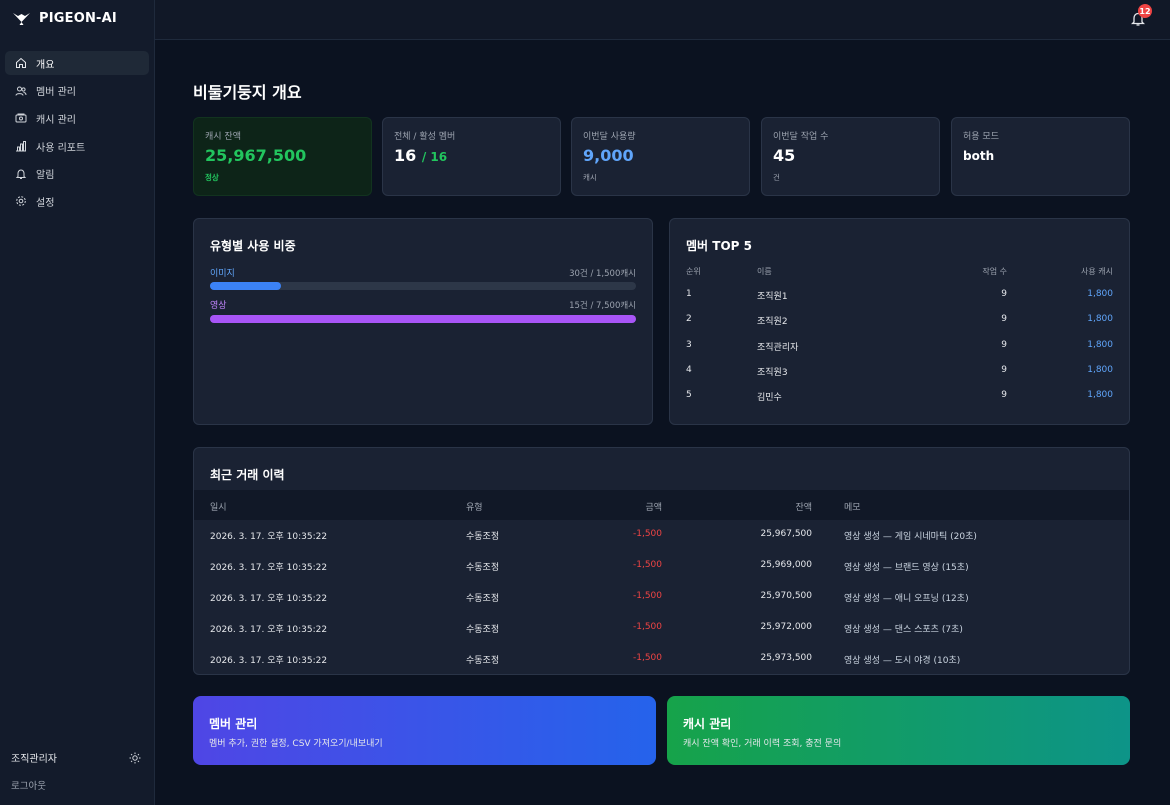 The width and height of the screenshot is (1170, 805). What do you see at coordinates (590, 177) in the screenshot?
I see `stat-unit: 캐시` at bounding box center [590, 177].